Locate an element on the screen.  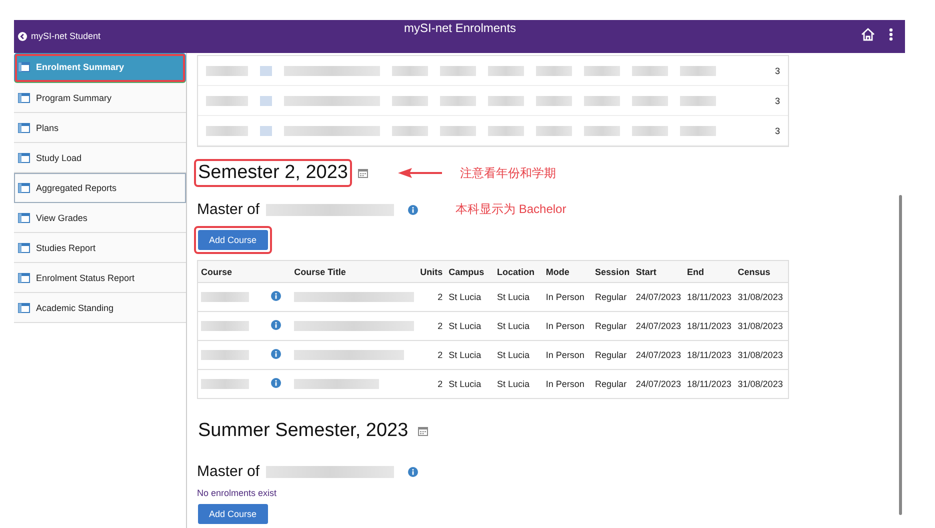
empty-message: No enrolments exist is located at coordinates (237, 493).